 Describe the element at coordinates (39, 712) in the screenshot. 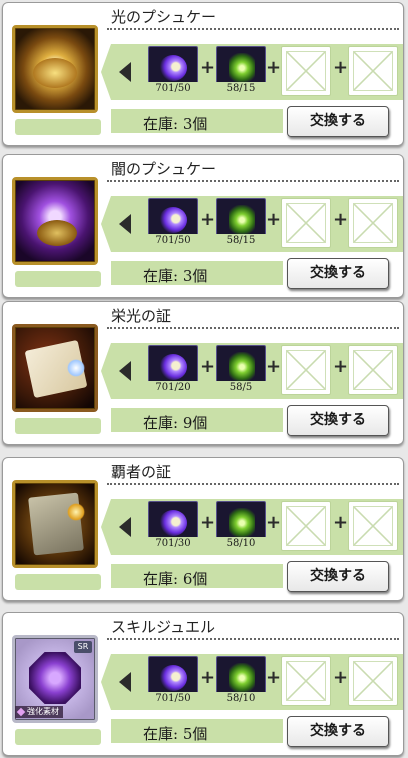

I see `material-tag: 強化素材` at that location.